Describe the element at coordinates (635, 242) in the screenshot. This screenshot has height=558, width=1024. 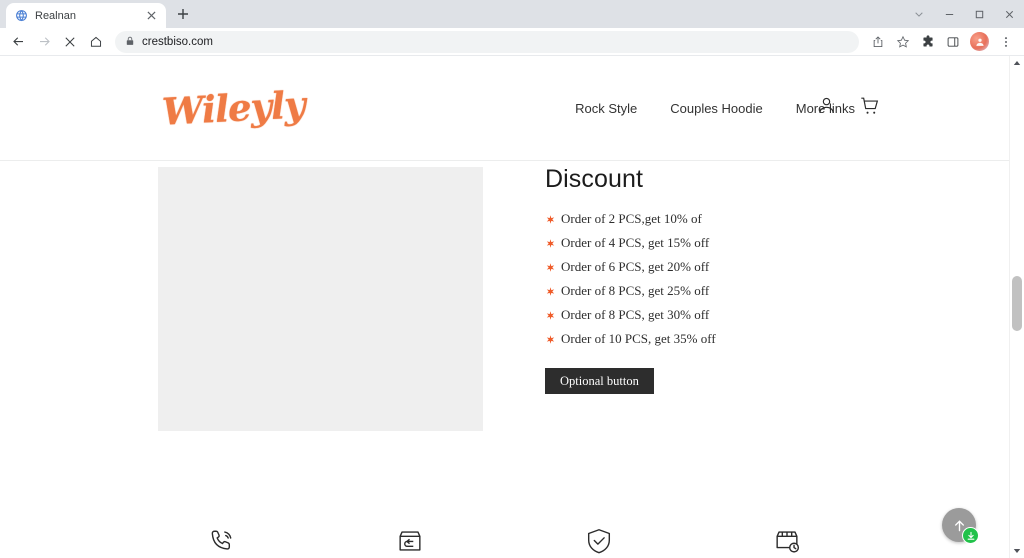
I see `list-item-label: Order of 4 PCS, get 15% off` at that location.